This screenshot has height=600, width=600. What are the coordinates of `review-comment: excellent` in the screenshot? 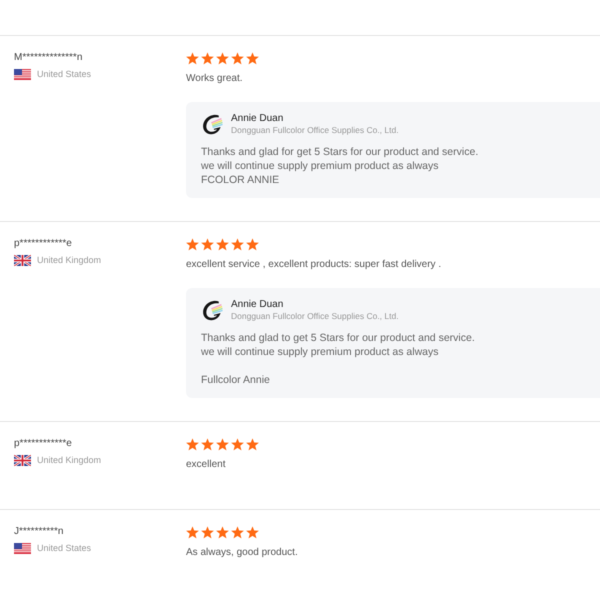 It's located at (206, 465).